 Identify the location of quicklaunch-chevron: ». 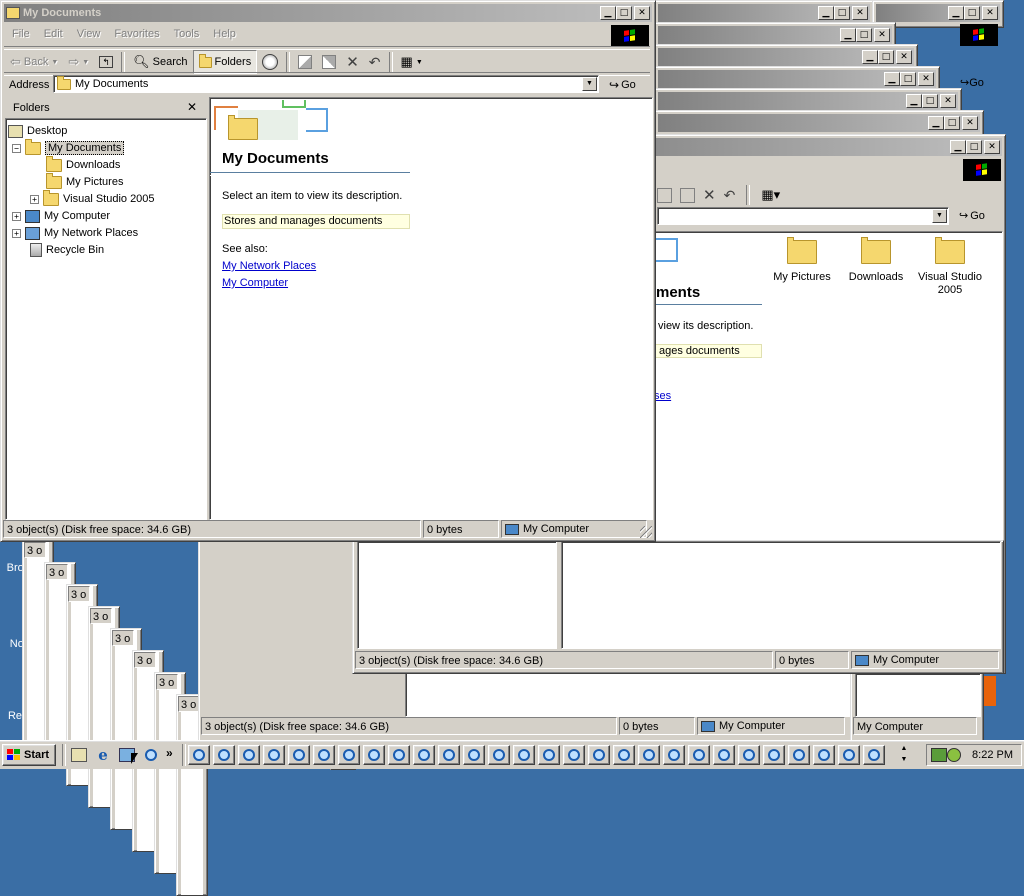
(169, 753).